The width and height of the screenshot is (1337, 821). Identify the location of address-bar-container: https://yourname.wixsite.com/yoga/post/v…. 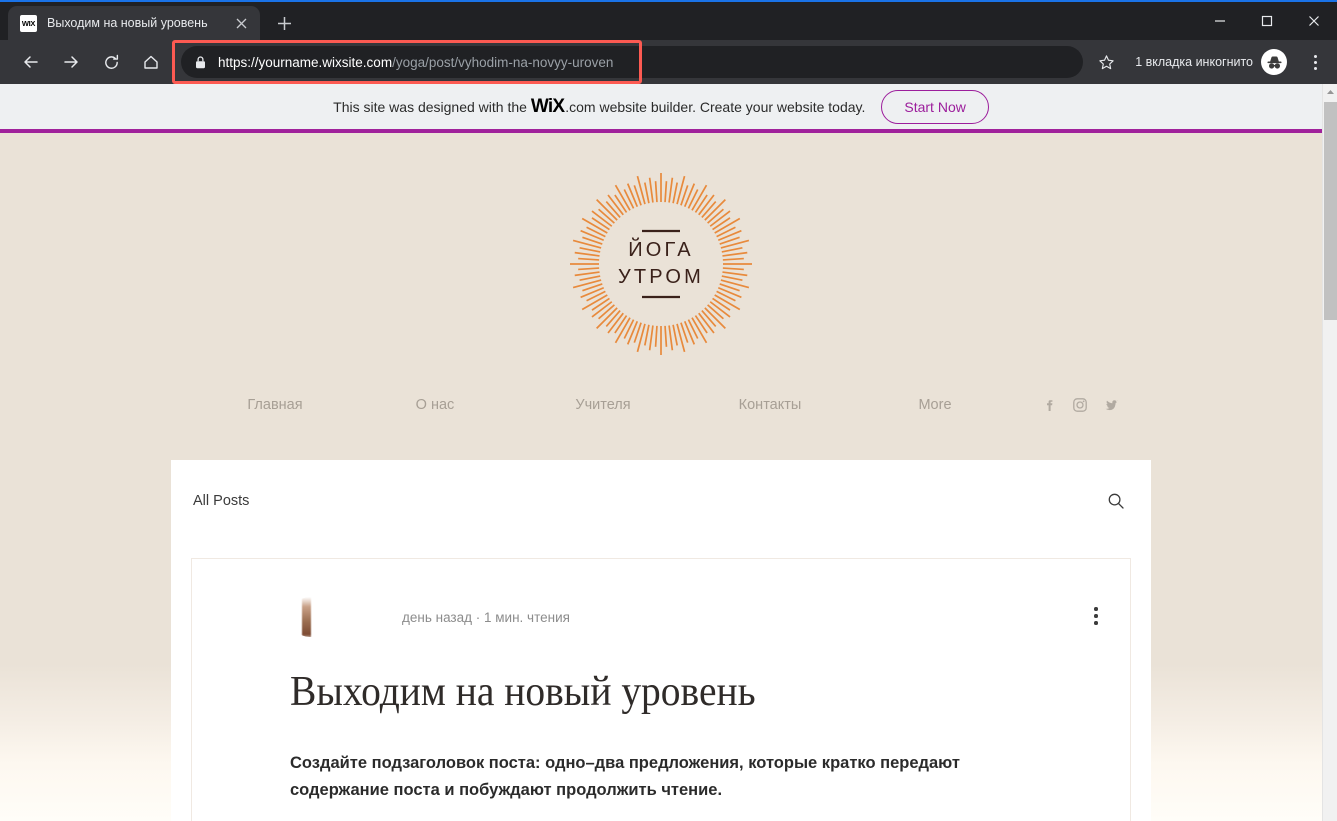
(628, 62).